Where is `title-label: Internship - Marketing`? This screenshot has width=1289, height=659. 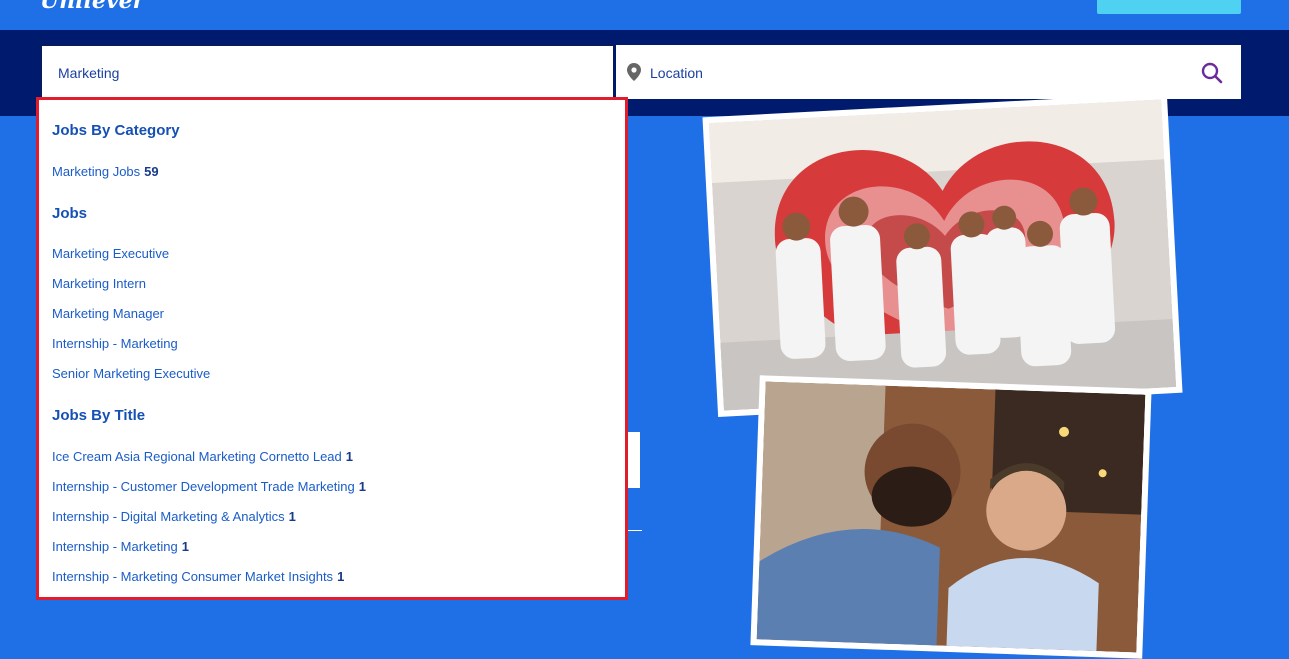
title-label: Internship - Marketing is located at coordinates (115, 546).